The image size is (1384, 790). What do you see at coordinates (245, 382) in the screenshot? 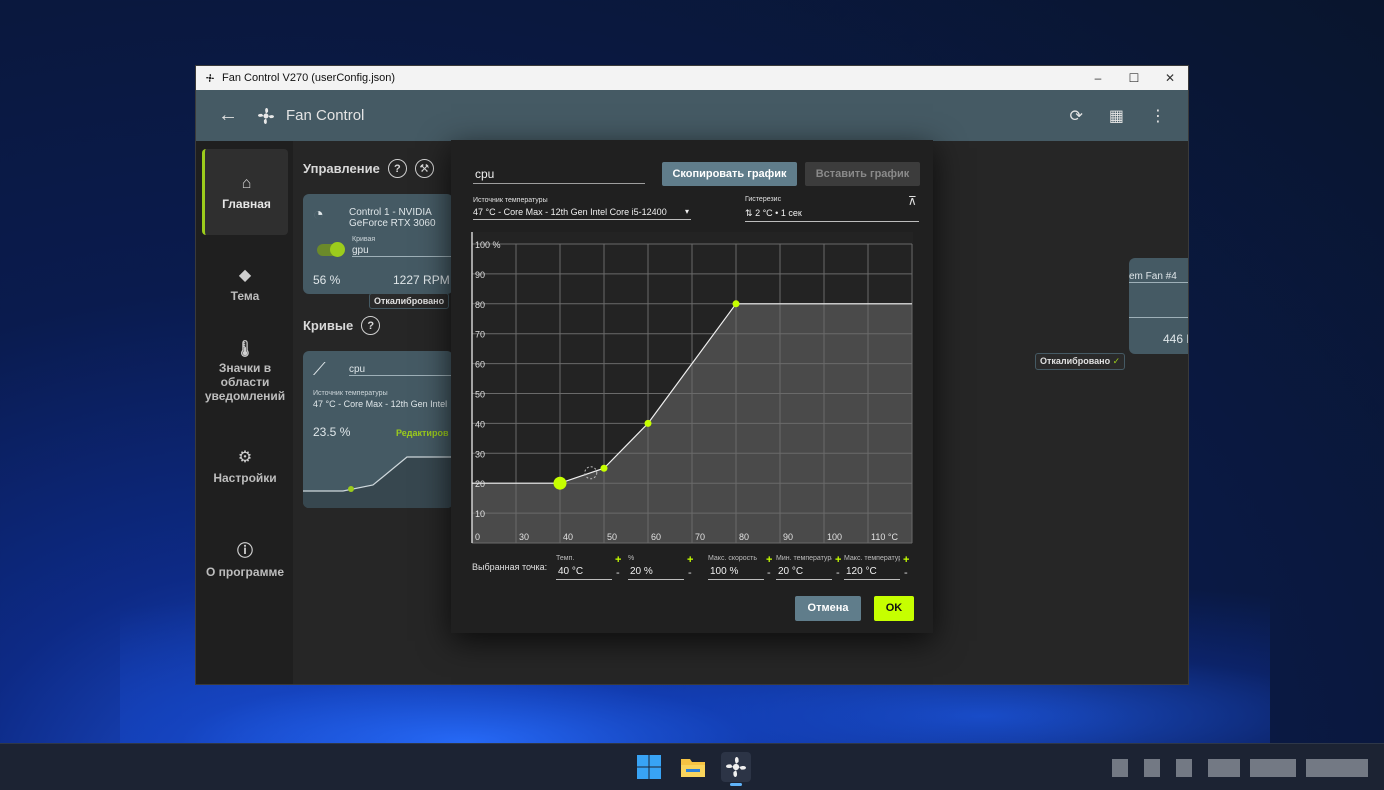
I see `sidebar-item-label: Значки в области уведомлений` at bounding box center [245, 382].